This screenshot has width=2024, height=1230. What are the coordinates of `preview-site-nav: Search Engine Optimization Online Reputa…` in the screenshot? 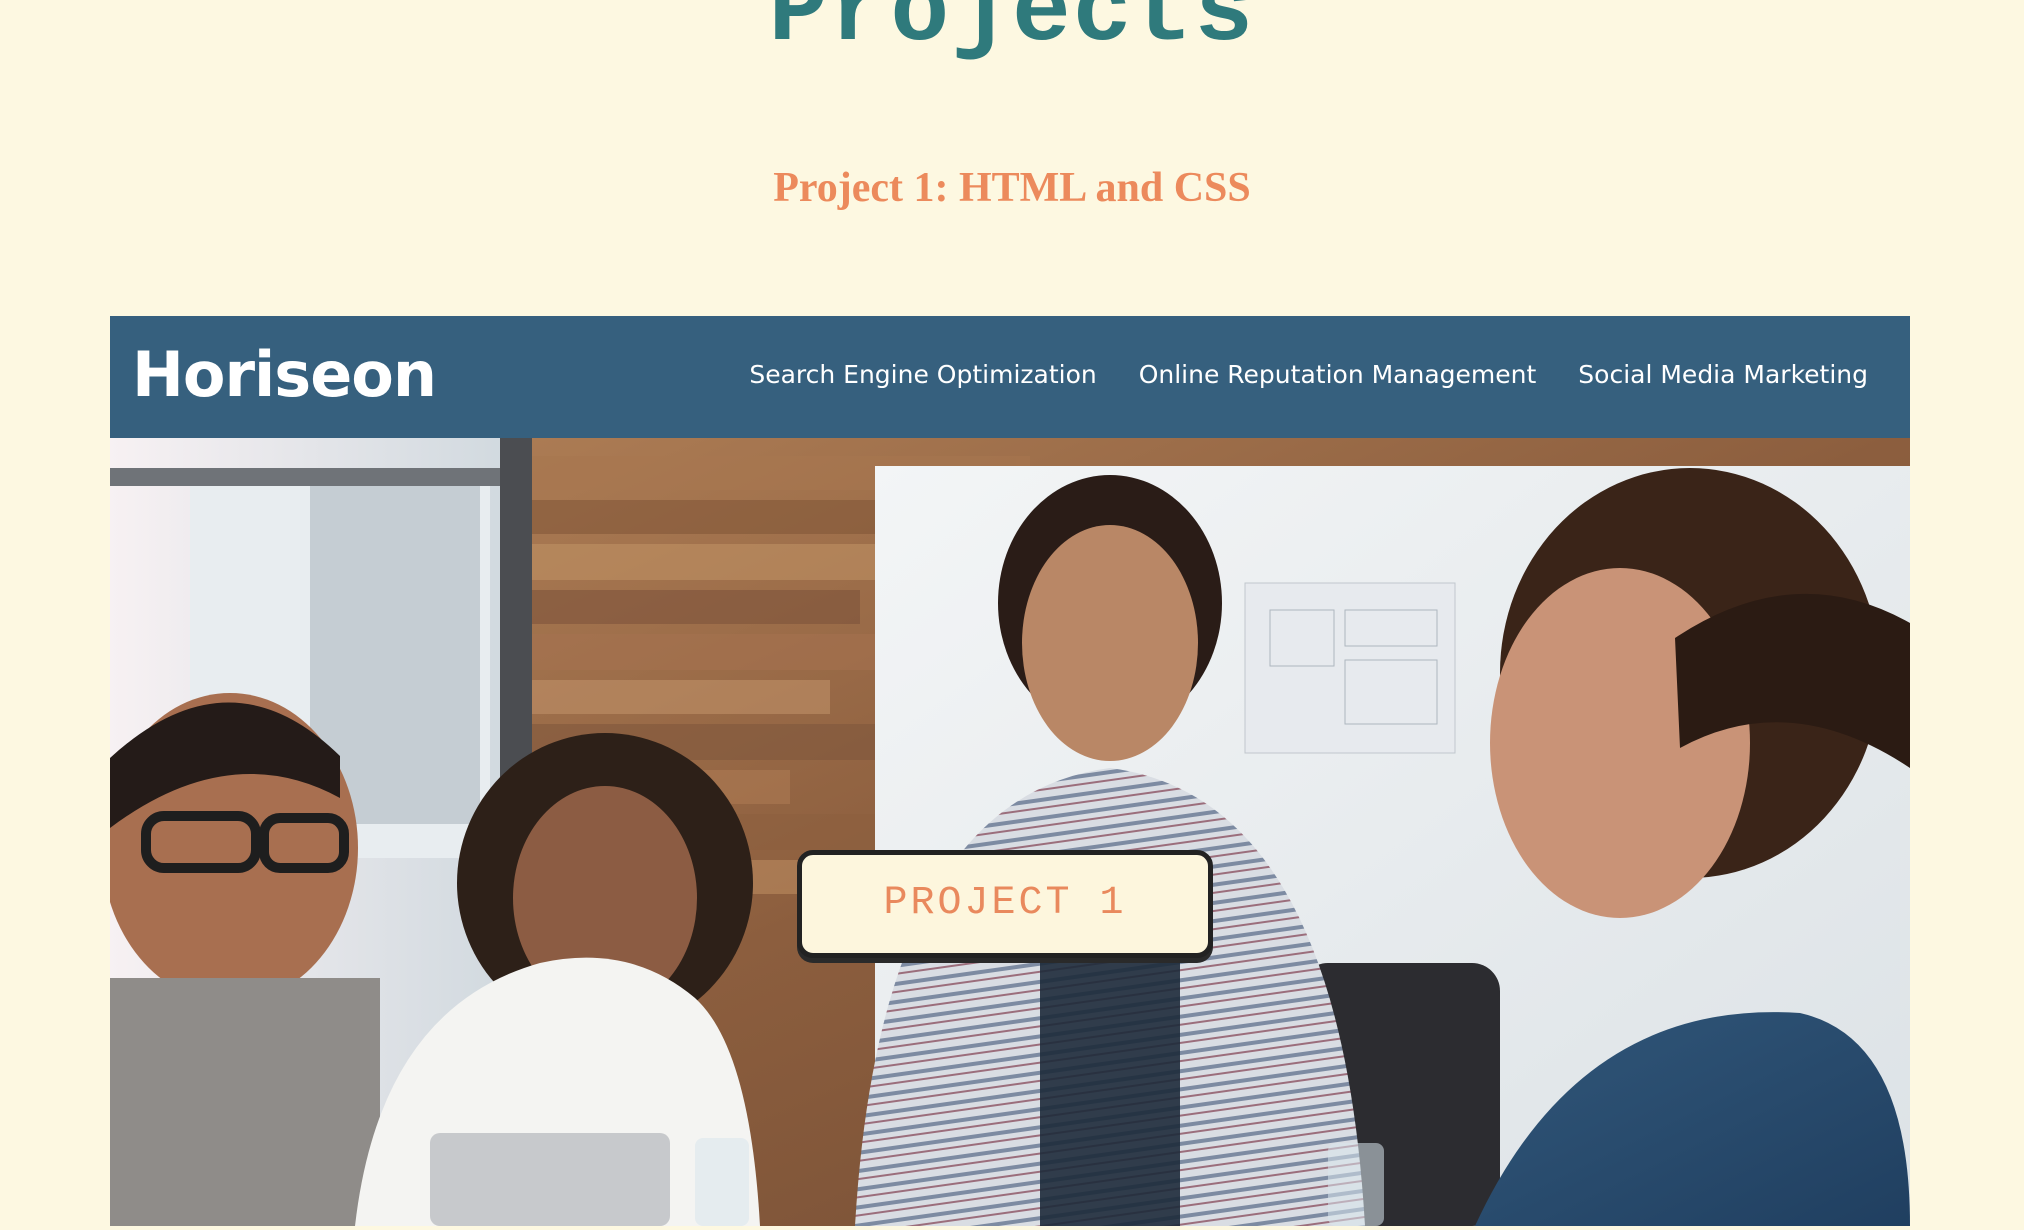 It's located at (1308, 375).